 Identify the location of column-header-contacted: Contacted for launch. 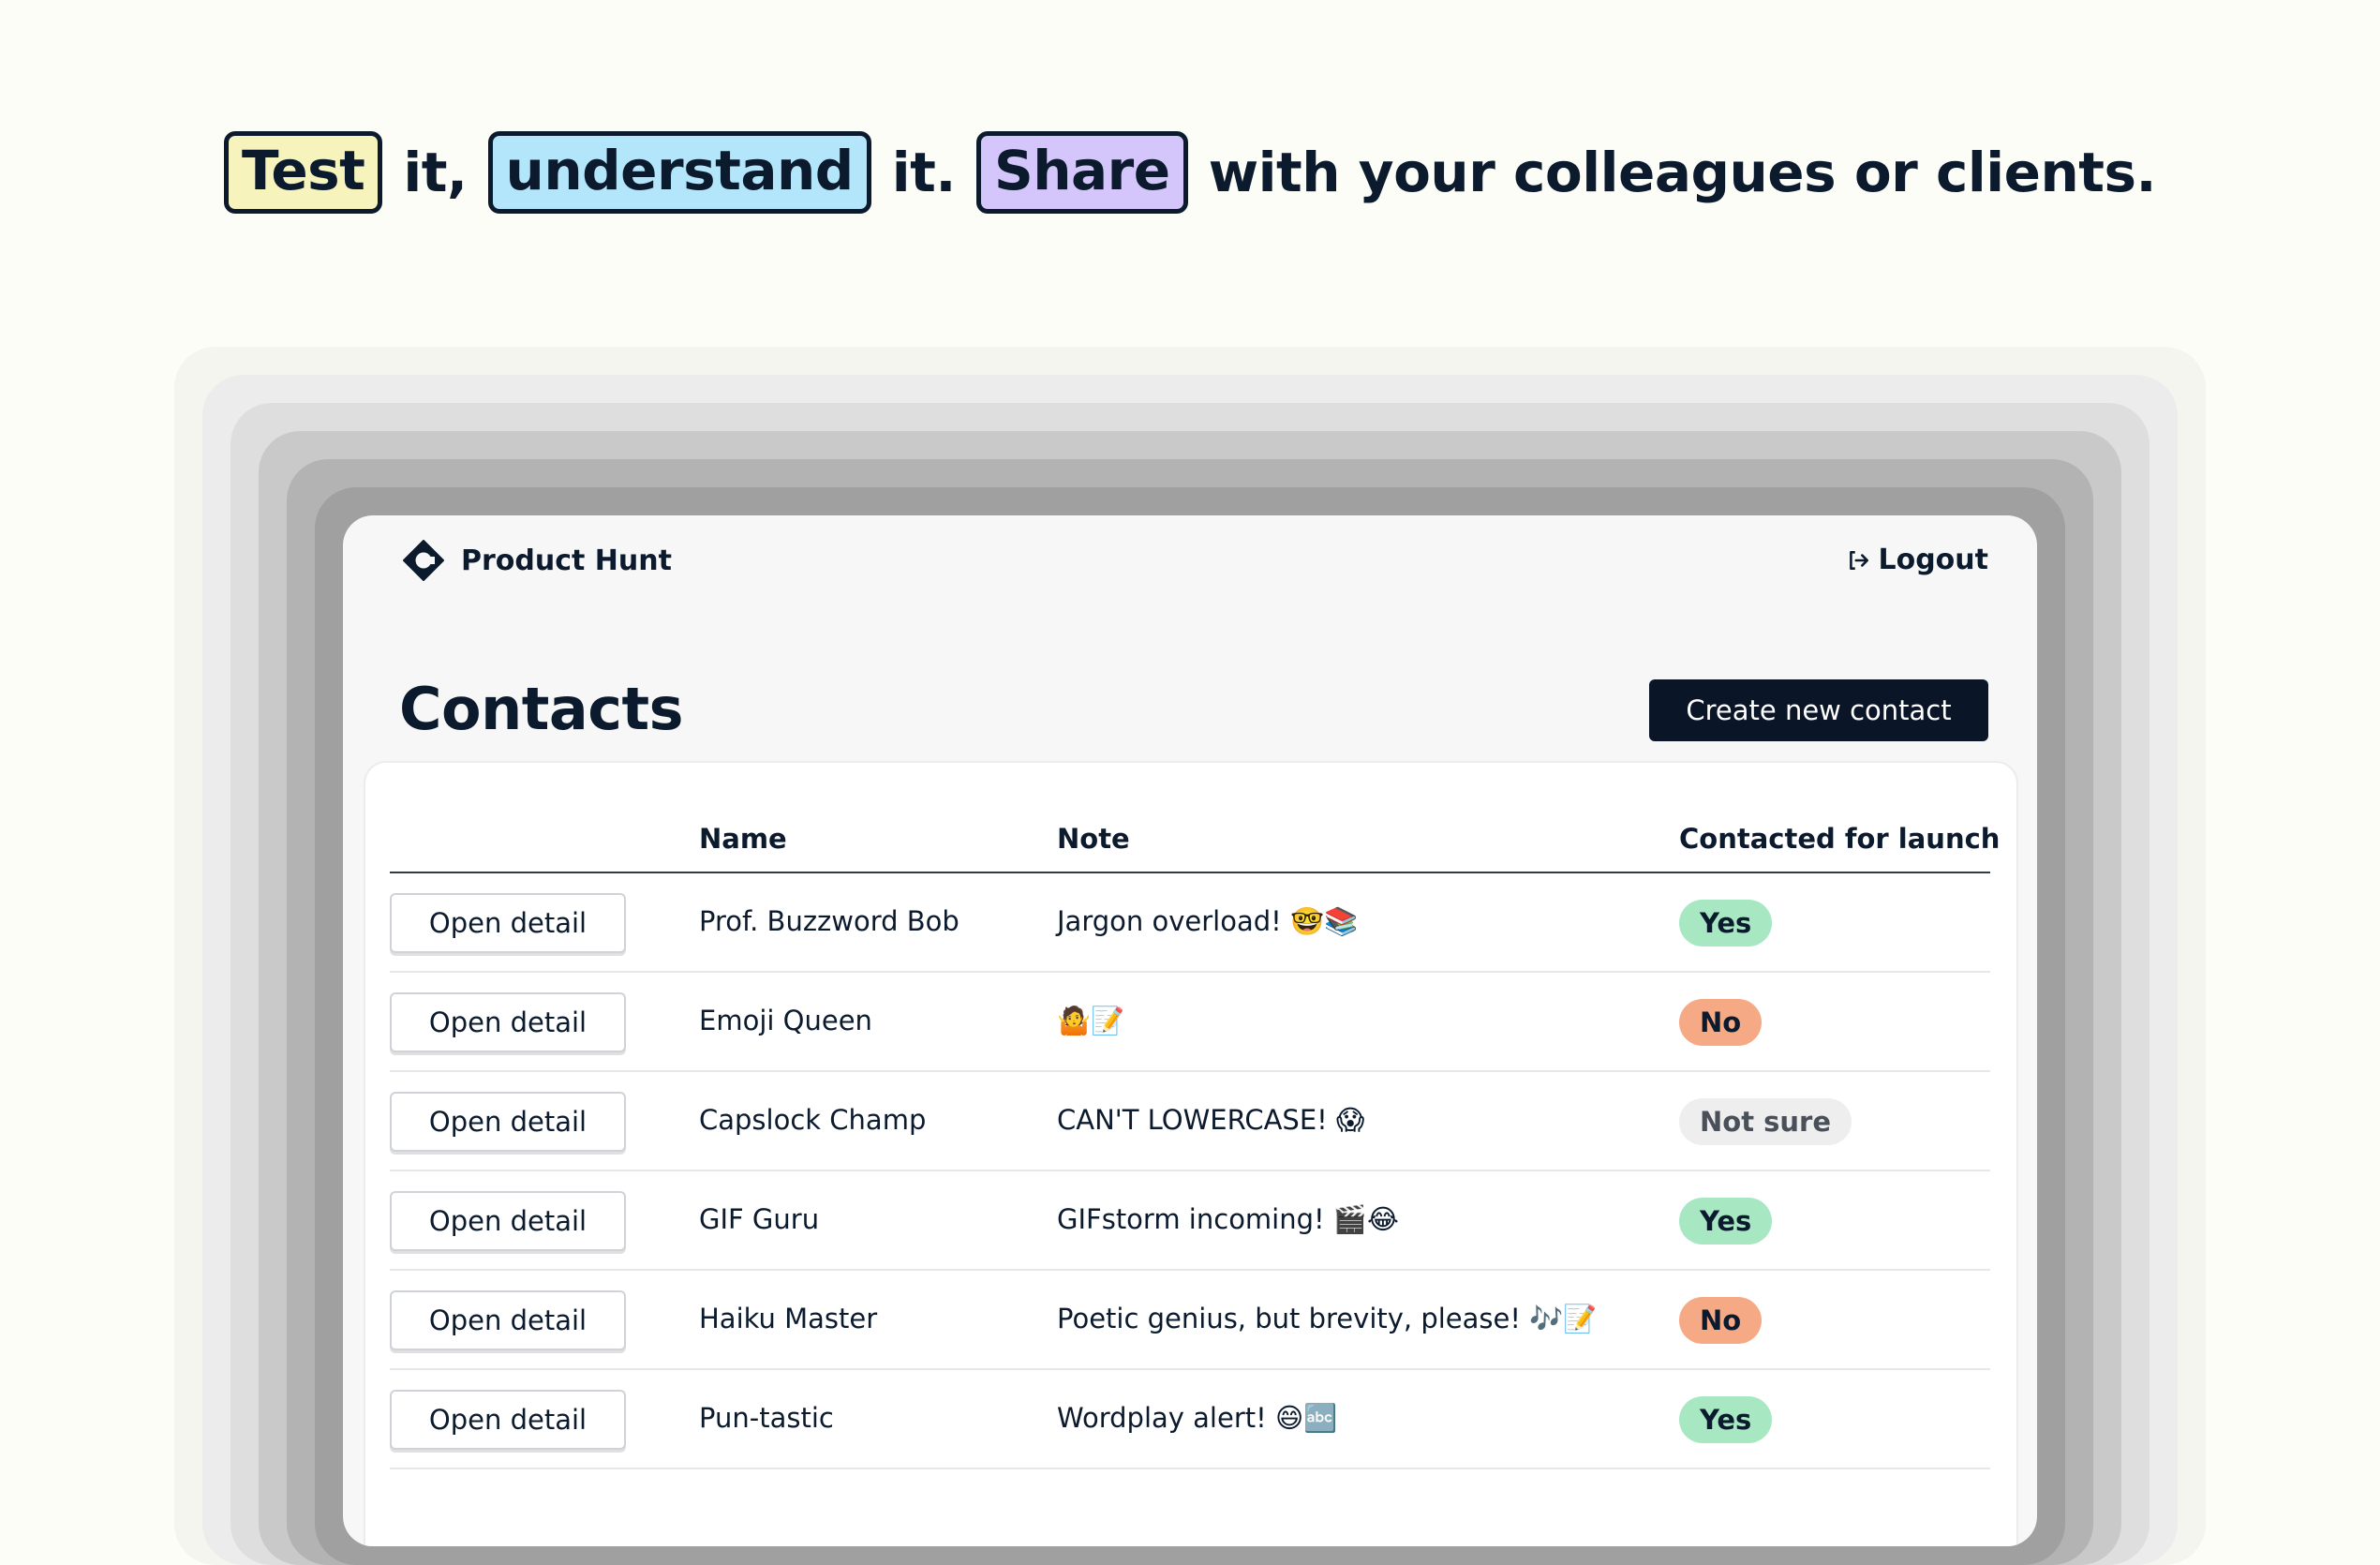
(1840, 839).